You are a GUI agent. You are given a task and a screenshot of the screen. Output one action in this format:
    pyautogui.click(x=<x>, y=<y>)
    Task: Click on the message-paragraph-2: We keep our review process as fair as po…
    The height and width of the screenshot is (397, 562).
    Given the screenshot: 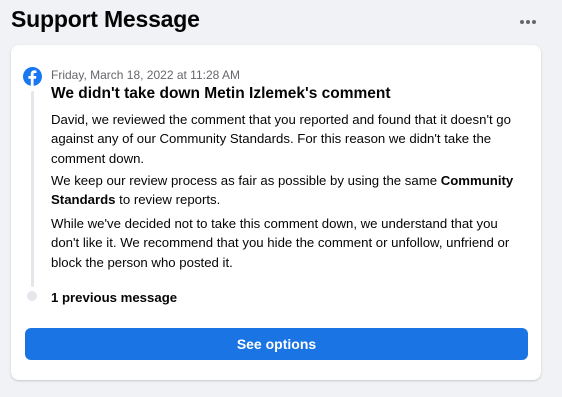 What is the action you would take?
    pyautogui.click(x=290, y=190)
    